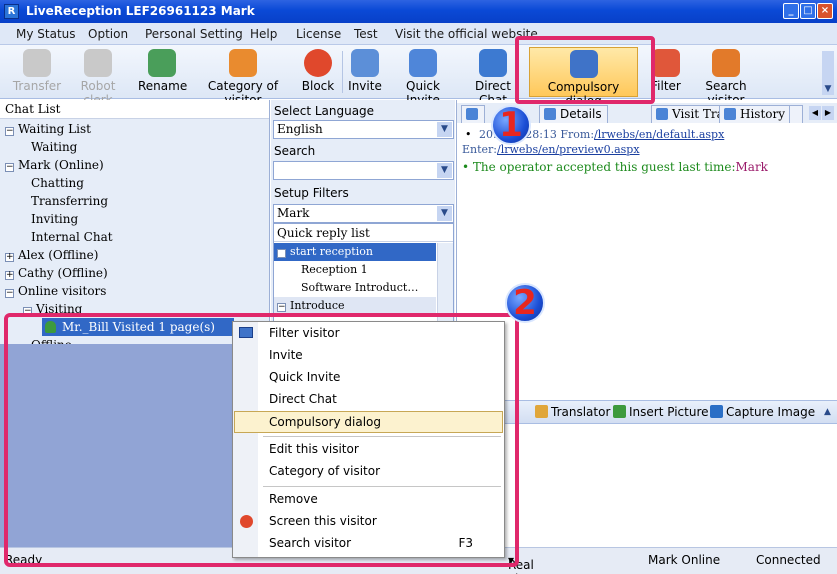  What do you see at coordinates (726, 63) in the screenshot?
I see `search-visitor-icon` at bounding box center [726, 63].